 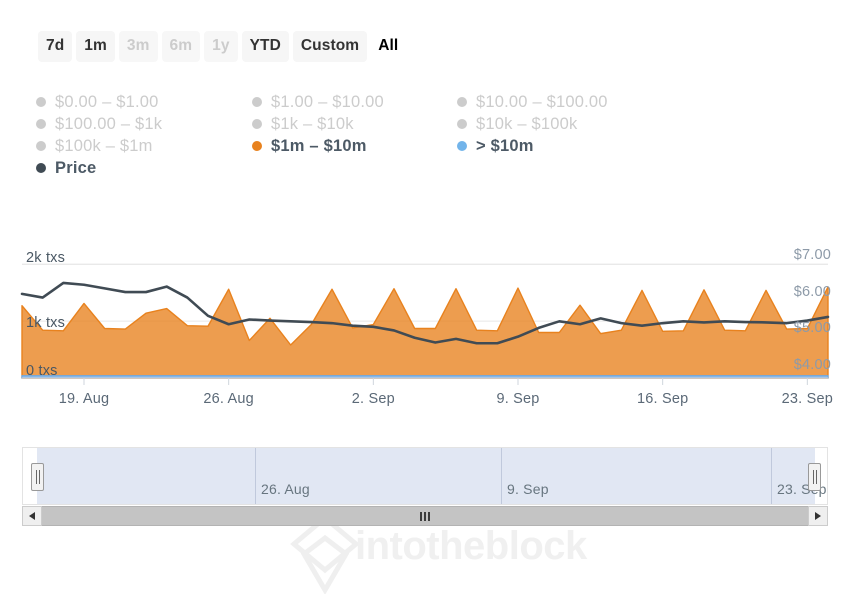 I want to click on range-button-1m: 1m, so click(x=95, y=46).